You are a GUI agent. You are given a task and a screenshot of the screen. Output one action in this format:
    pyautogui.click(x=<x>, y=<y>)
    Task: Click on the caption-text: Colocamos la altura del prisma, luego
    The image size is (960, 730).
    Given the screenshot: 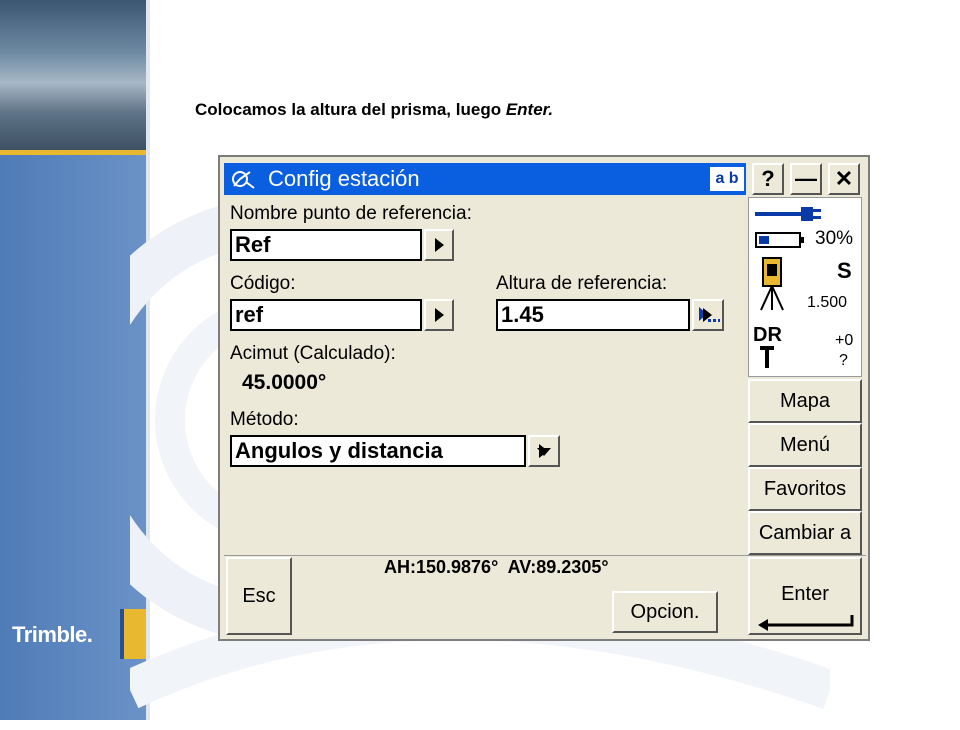 What is the action you would take?
    pyautogui.click(x=350, y=109)
    